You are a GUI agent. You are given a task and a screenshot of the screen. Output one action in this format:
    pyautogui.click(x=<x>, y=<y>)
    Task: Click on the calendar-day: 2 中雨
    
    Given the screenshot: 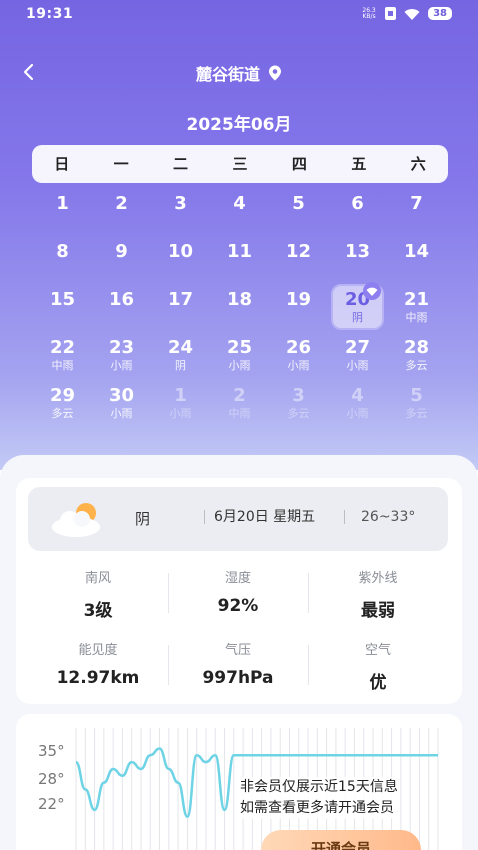 What is the action you would take?
    pyautogui.click(x=239, y=404)
    